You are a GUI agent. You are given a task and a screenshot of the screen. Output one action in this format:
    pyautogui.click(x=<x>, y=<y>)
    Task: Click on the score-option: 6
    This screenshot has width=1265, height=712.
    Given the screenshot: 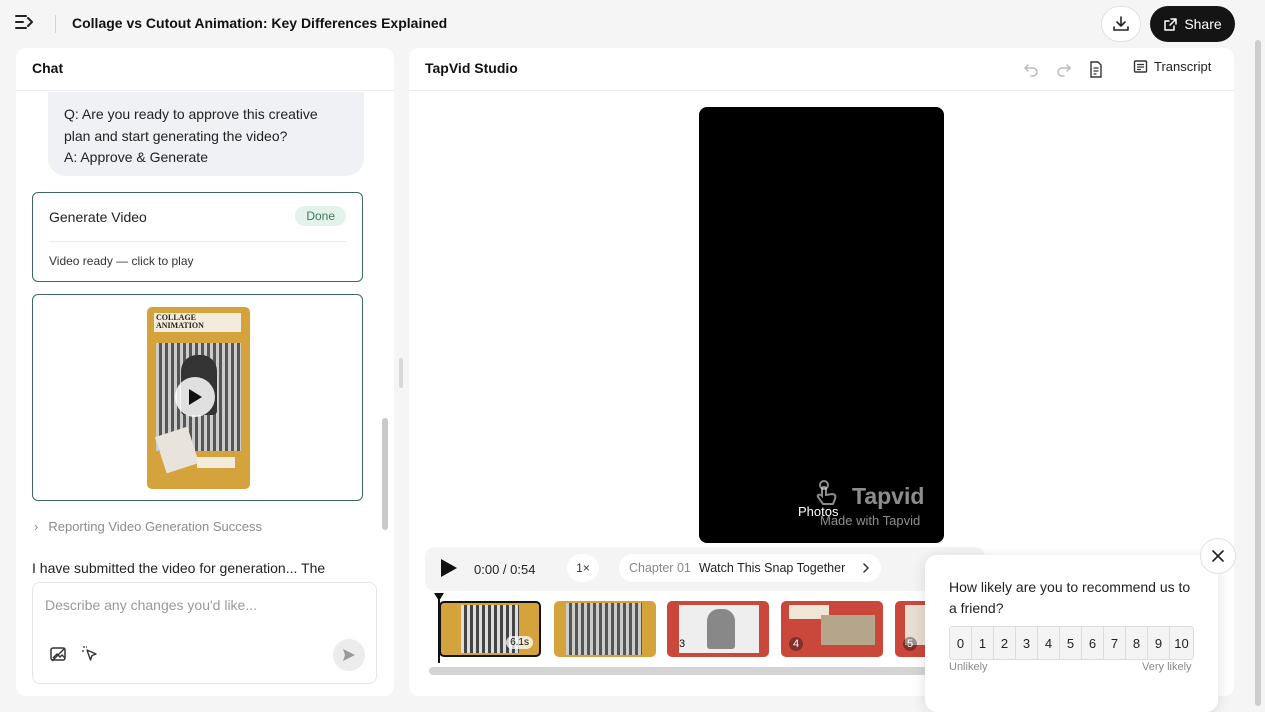 What is the action you would take?
    pyautogui.click(x=1093, y=643)
    